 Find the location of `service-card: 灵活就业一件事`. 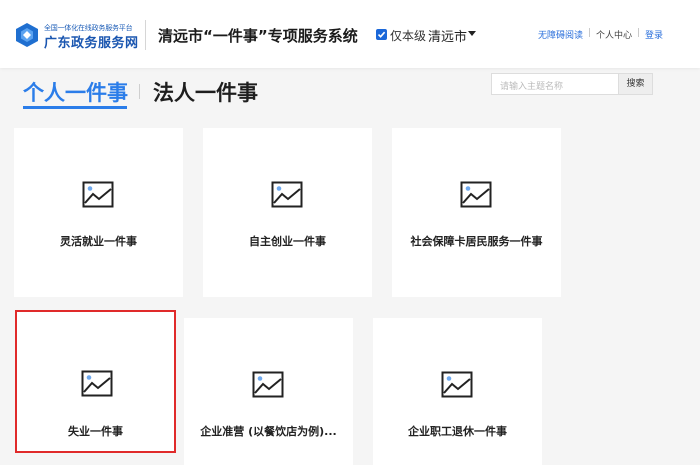

service-card: 灵活就业一件事 is located at coordinates (98, 212).